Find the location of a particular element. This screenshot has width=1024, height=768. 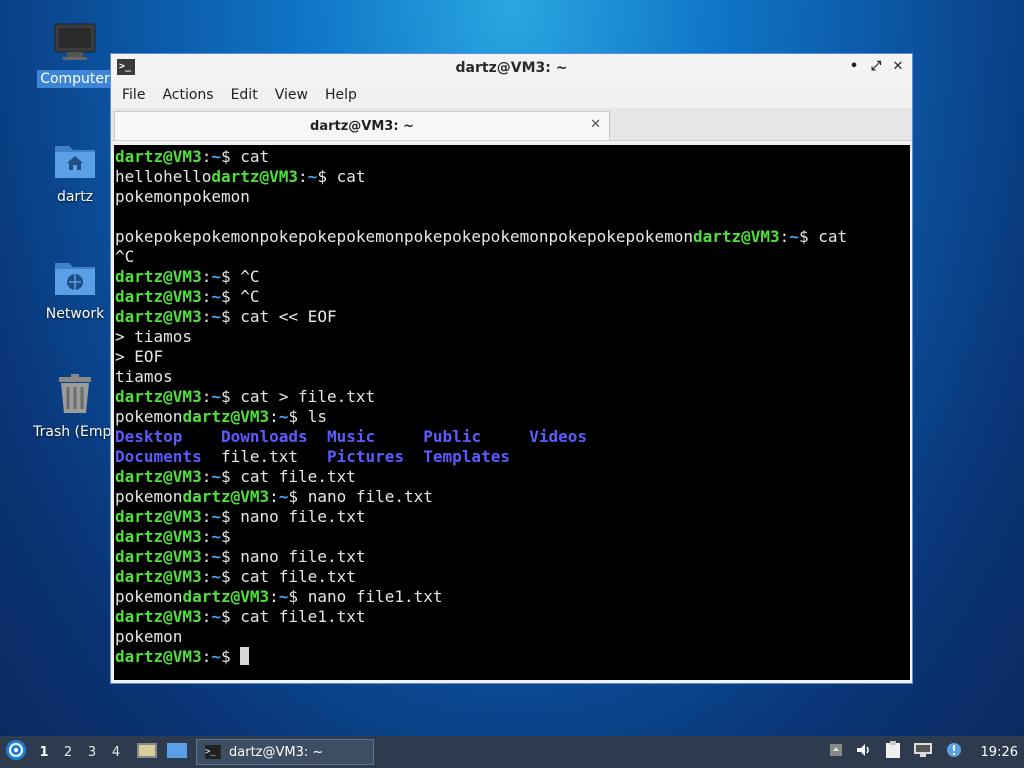

workspace-1: 1 is located at coordinates (44, 752).